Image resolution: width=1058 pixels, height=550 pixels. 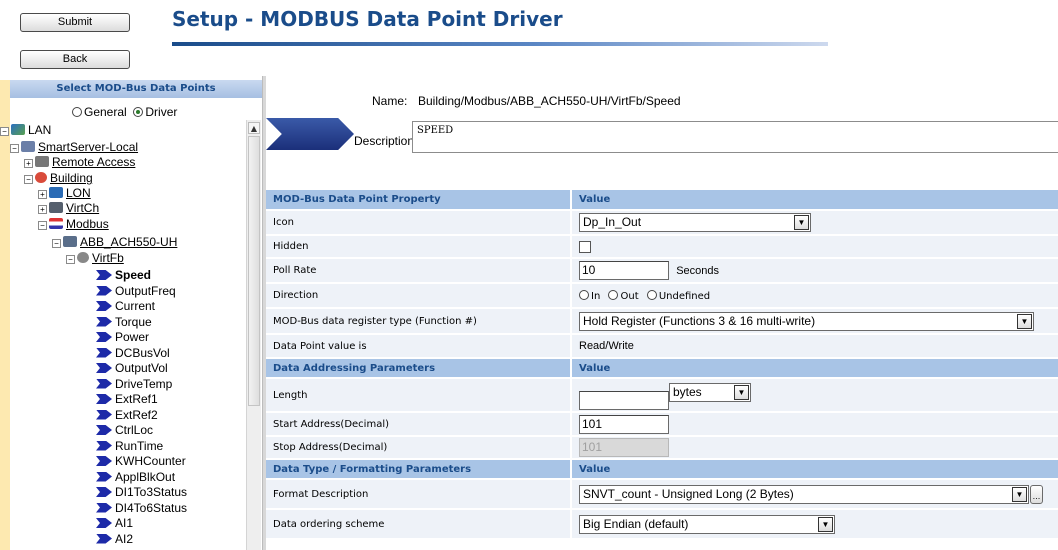 I want to click on radio-direction-in, so click(x=584, y=294).